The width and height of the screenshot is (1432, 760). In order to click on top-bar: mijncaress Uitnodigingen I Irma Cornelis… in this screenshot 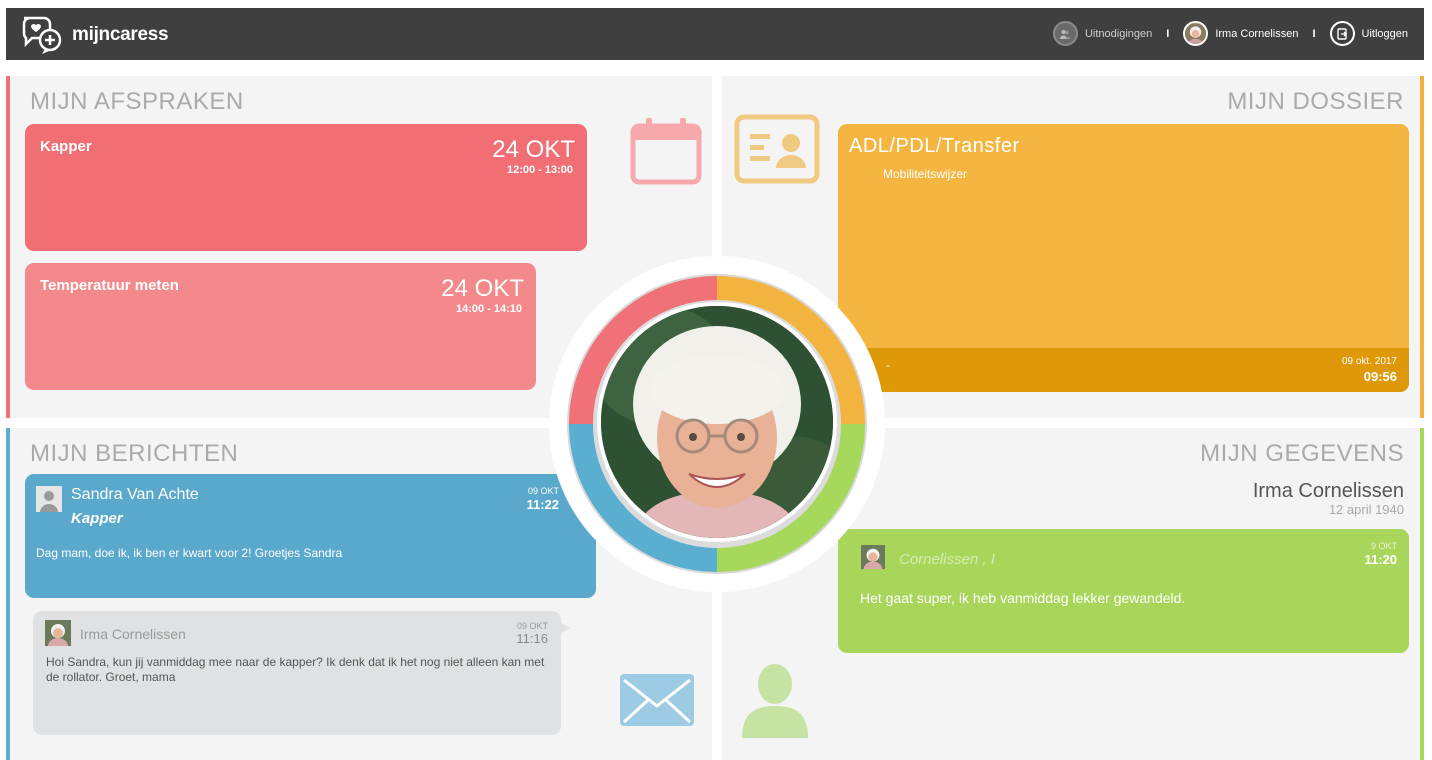, I will do `click(715, 34)`.